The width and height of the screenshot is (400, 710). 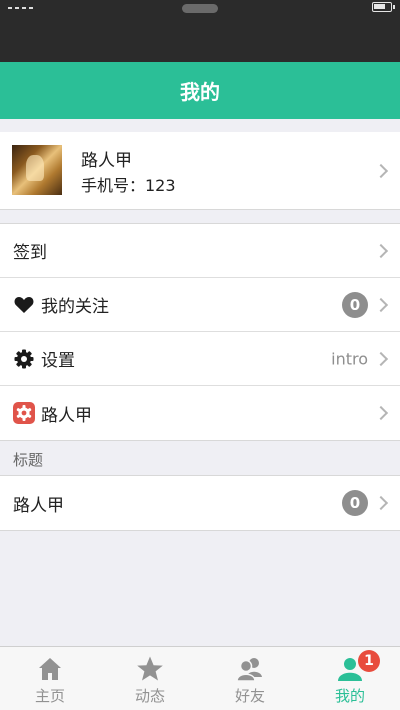 I want to click on friends-icon, so click(x=249, y=670).